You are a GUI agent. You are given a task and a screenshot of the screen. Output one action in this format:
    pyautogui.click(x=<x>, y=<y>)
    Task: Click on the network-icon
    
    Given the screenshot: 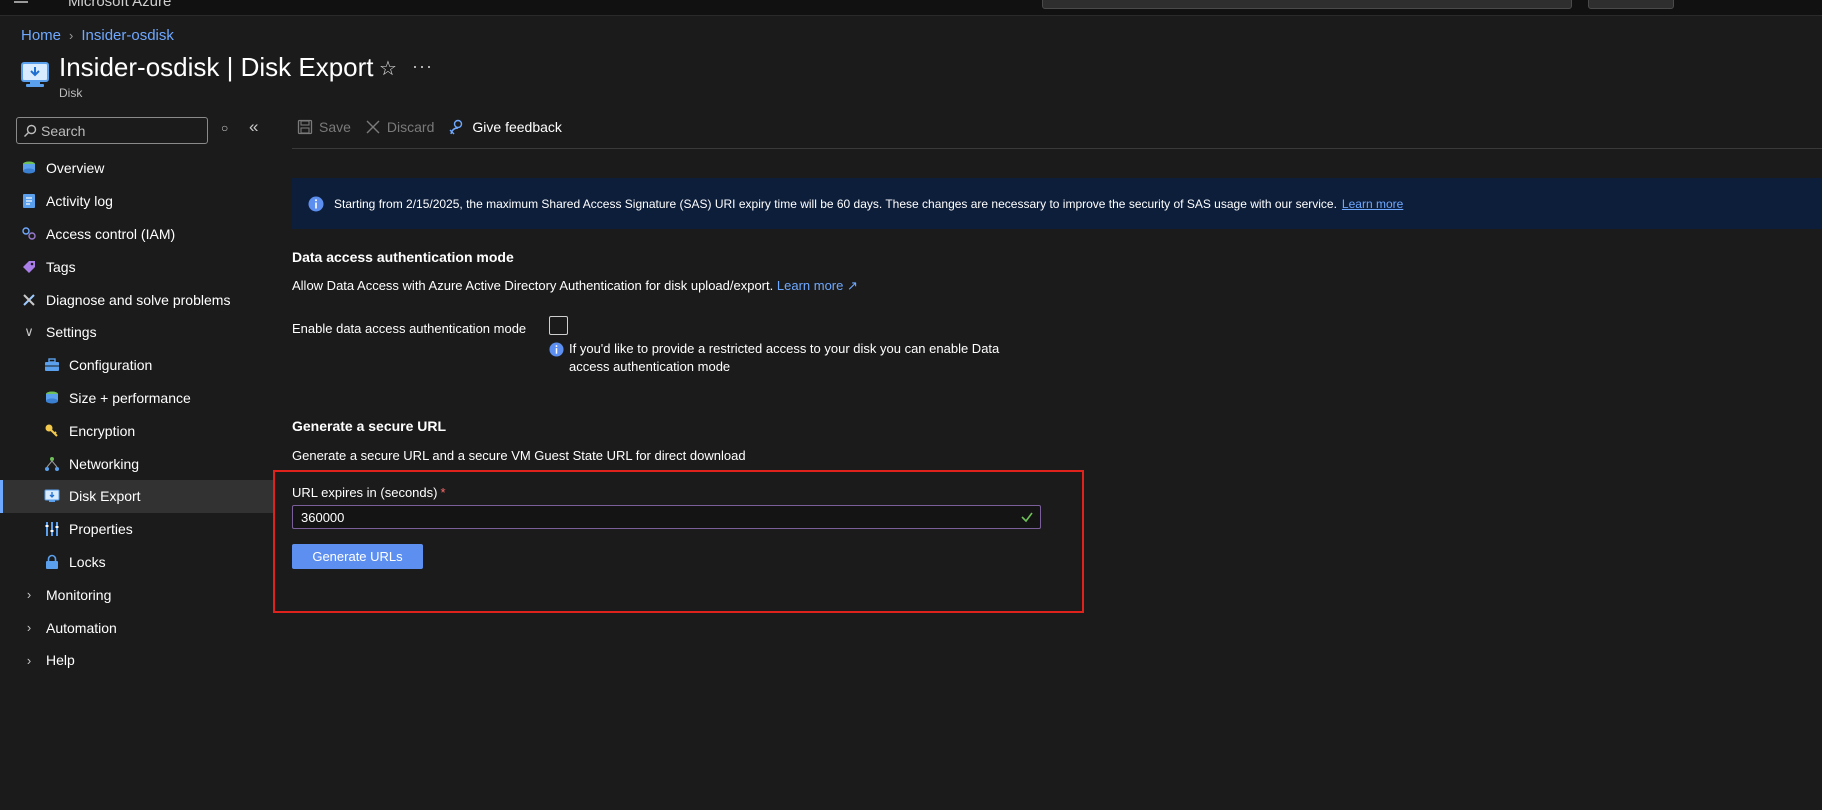 What is the action you would take?
    pyautogui.click(x=52, y=463)
    